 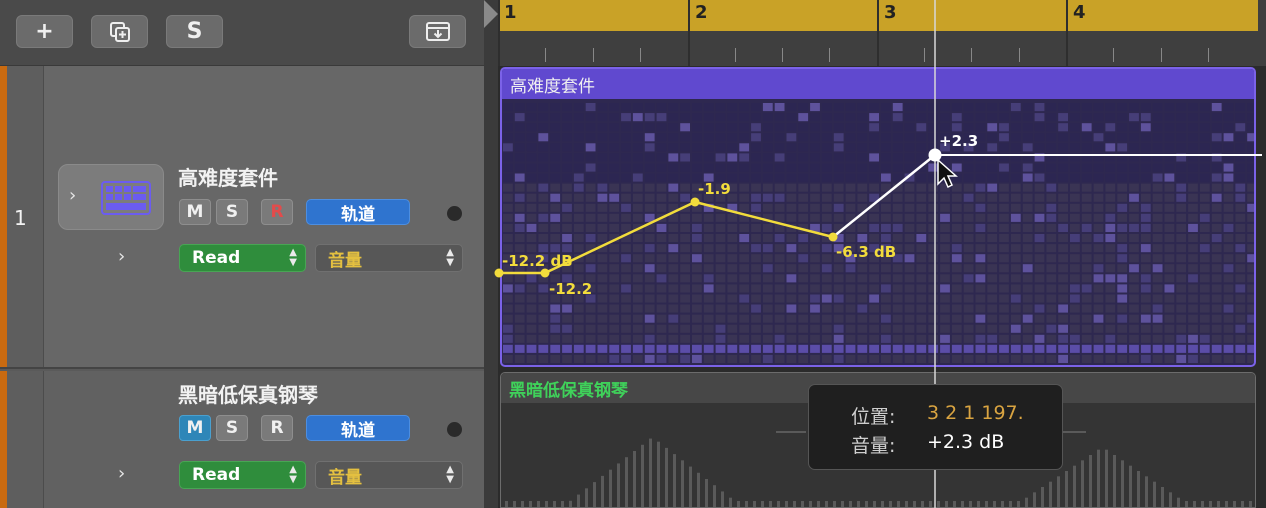 I want to click on automation-point-selected, so click(x=935, y=155).